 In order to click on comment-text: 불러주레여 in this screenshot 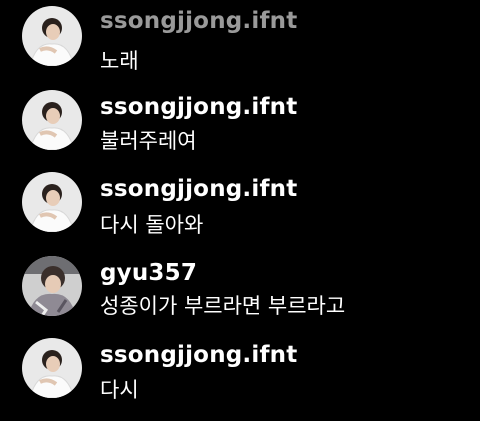, I will do `click(148, 141)`.